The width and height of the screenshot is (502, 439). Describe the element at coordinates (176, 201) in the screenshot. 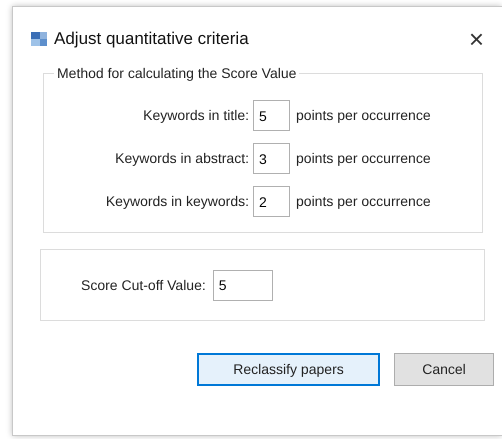

I see `field-label: Keywords in keywords:` at that location.